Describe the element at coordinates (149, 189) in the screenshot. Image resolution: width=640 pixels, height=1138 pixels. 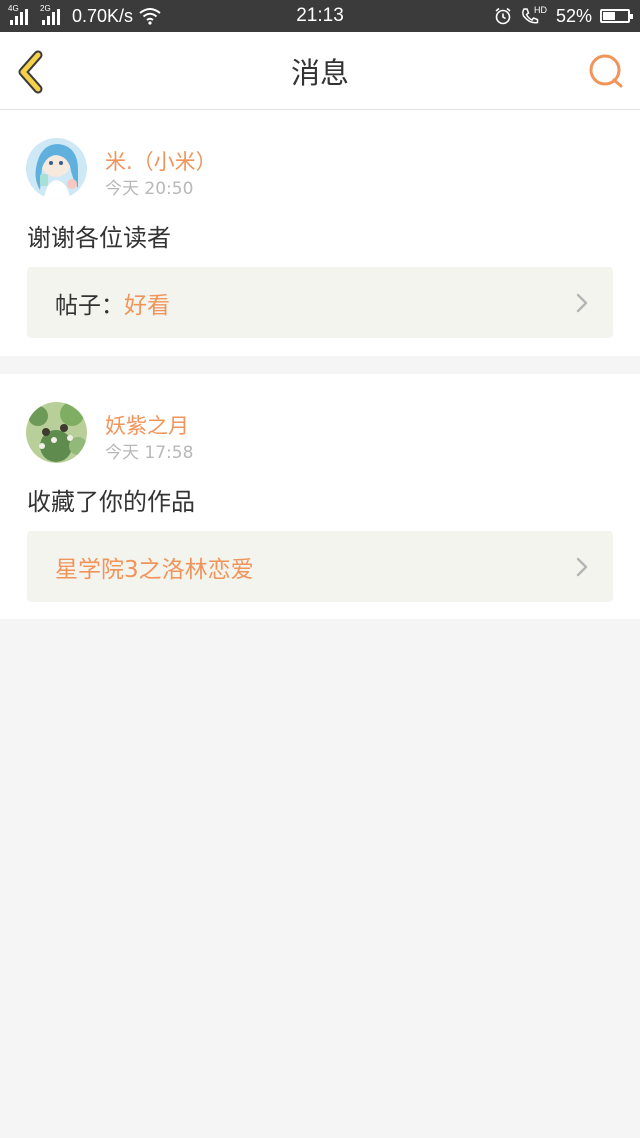
I see `timestamp: 今天 20:50` at that location.